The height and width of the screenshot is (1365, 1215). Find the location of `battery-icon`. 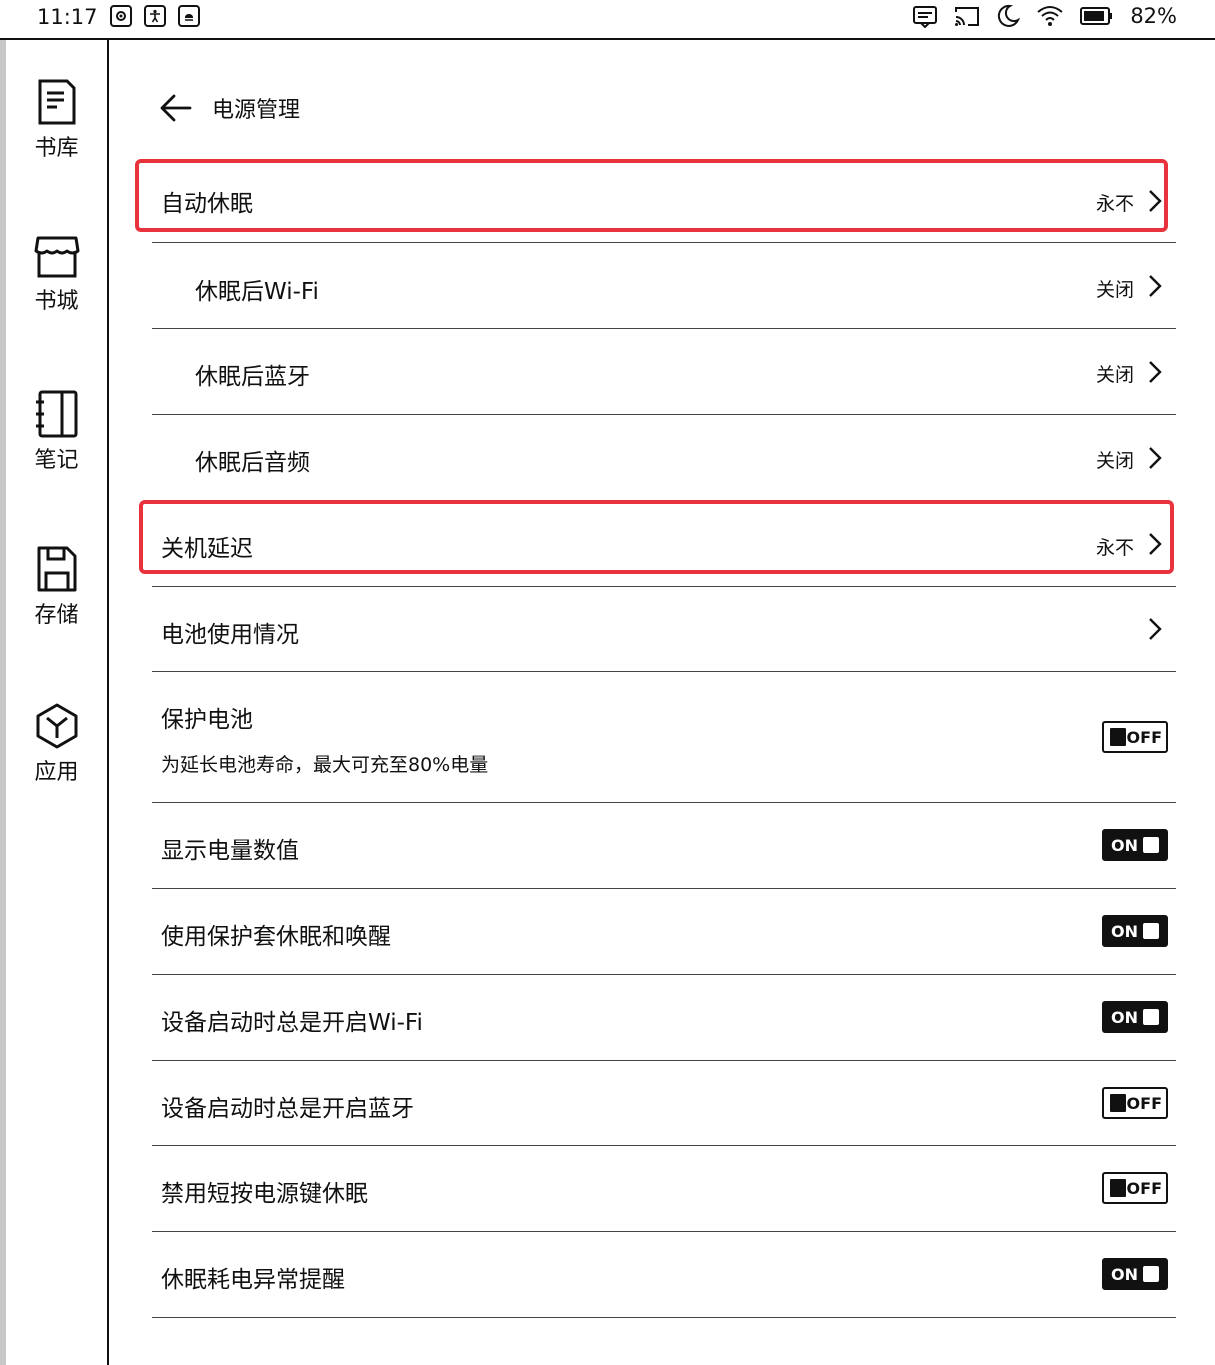

battery-icon is located at coordinates (1096, 16).